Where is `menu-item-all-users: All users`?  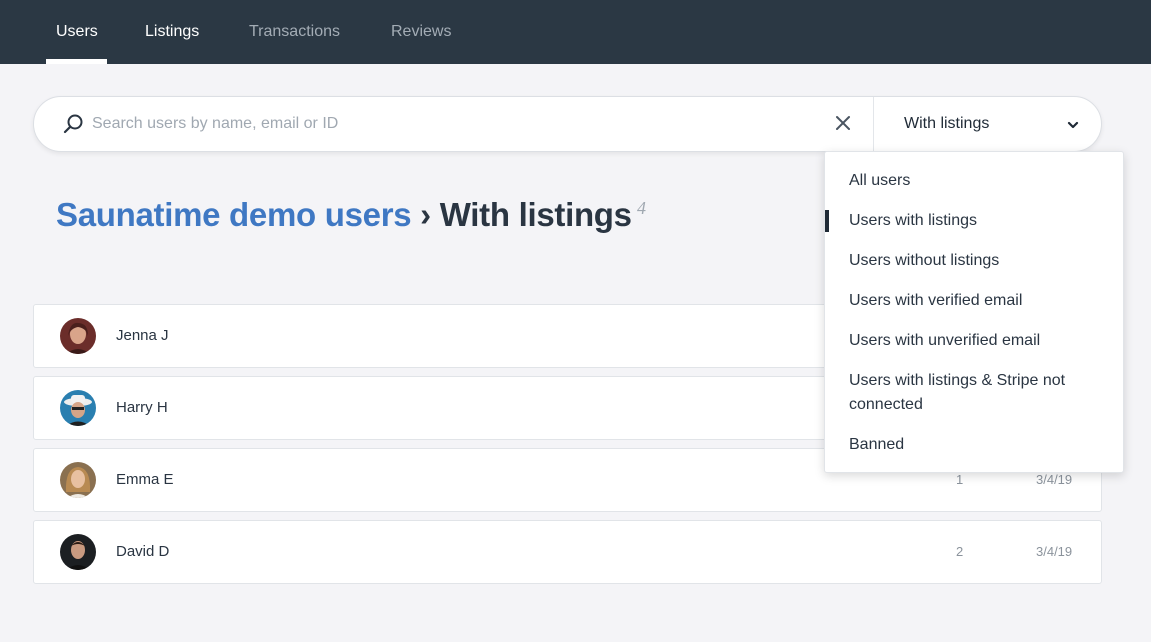
menu-item-all-users: All users is located at coordinates (974, 181).